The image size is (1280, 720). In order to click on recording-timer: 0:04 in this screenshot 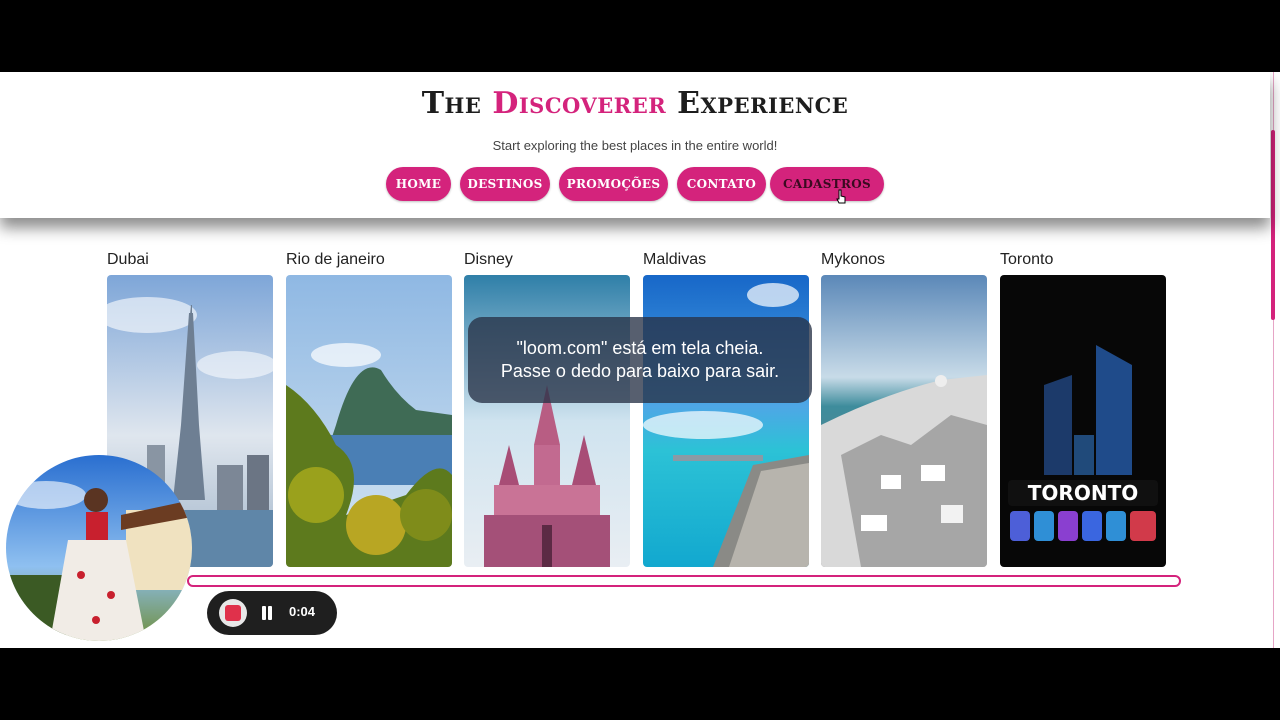, I will do `click(302, 611)`.